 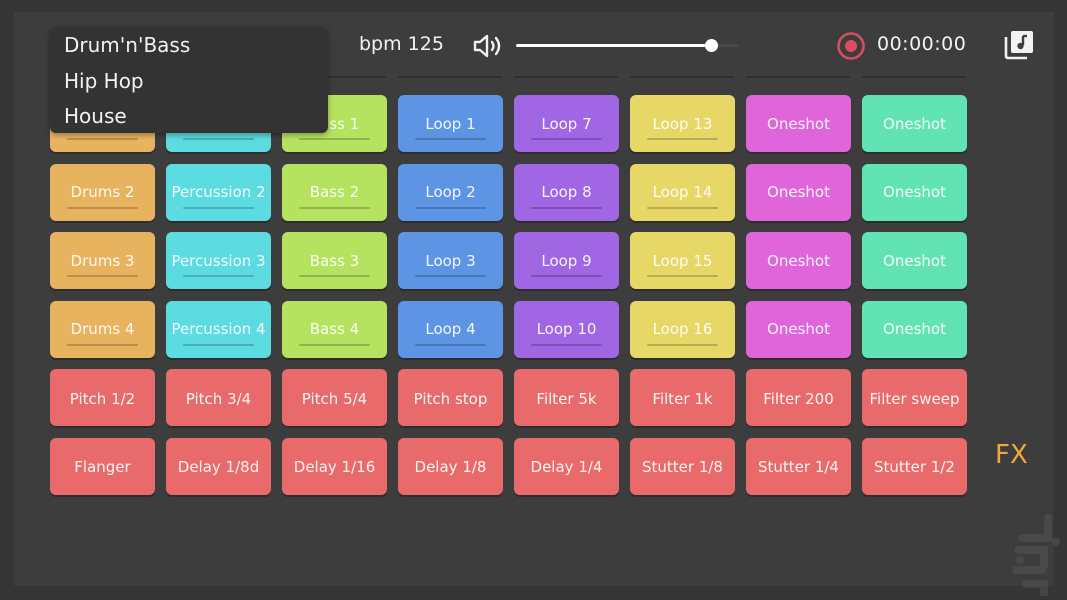 I want to click on pad-delay-1-4: Delay 1/4, so click(x=566, y=466).